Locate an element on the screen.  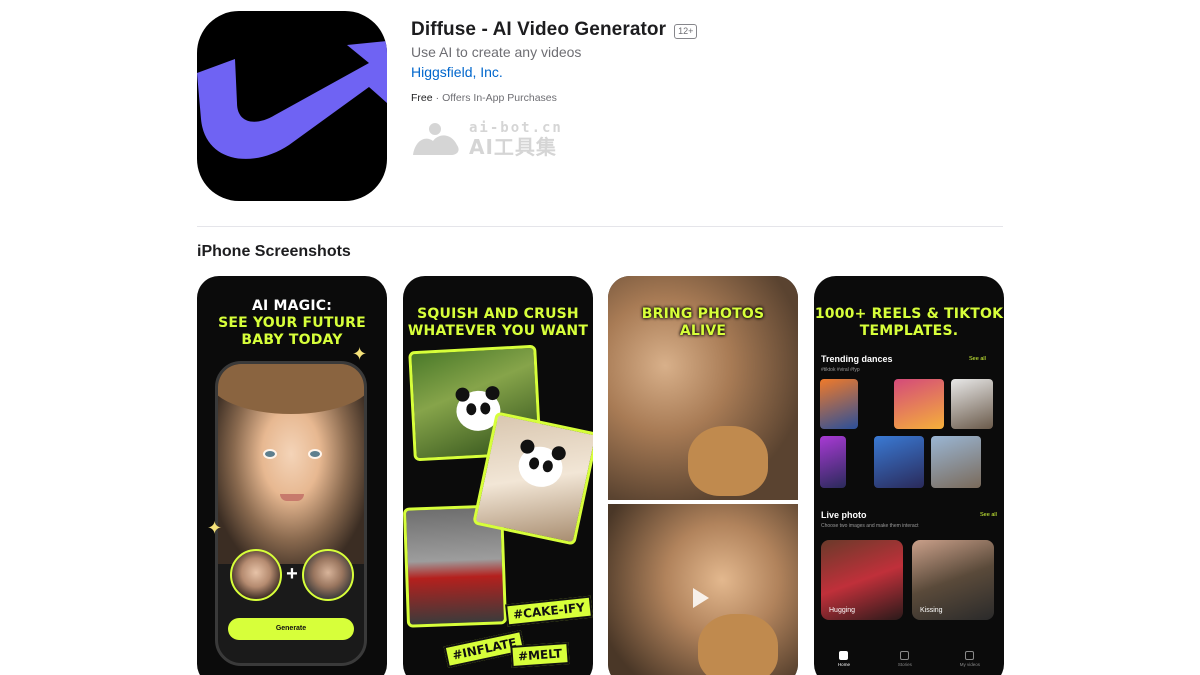
shot4-headline-line1: 1000+ REELS & TIKTOK is located at coordinates (909, 314).